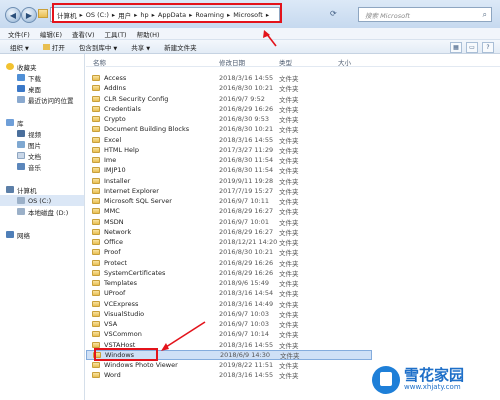  What do you see at coordinates (172, 15) in the screenshot?
I see `breadcrumb-appdata: AppData` at bounding box center [172, 15].